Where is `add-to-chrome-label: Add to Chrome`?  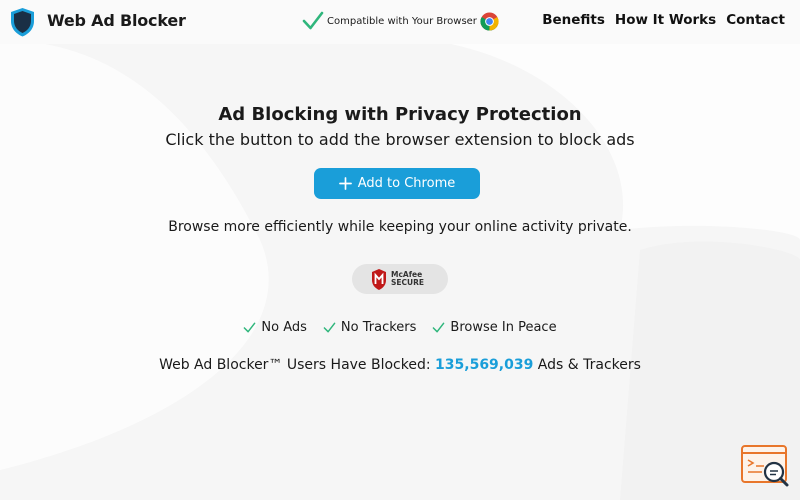
add-to-chrome-label: Add to Chrome is located at coordinates (406, 183).